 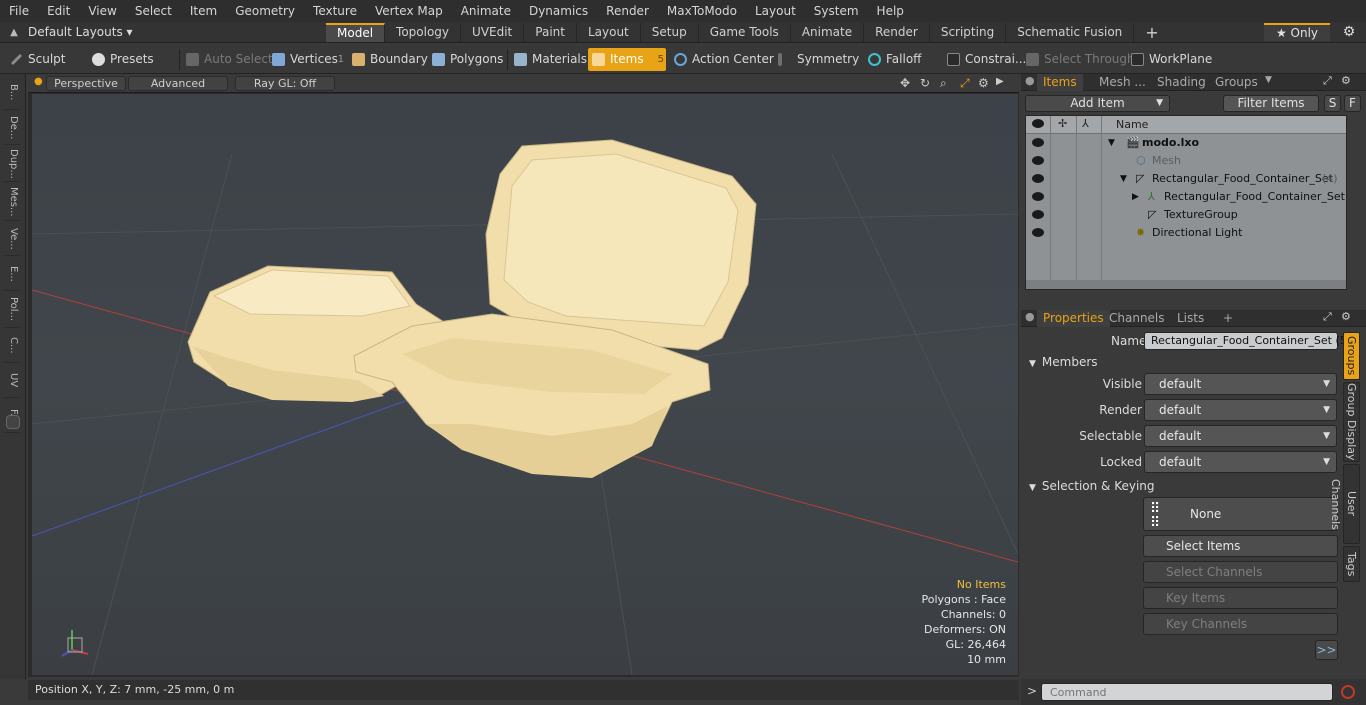 What do you see at coordinates (1078, 59) in the screenshot?
I see `select-through-button: Select Through` at bounding box center [1078, 59].